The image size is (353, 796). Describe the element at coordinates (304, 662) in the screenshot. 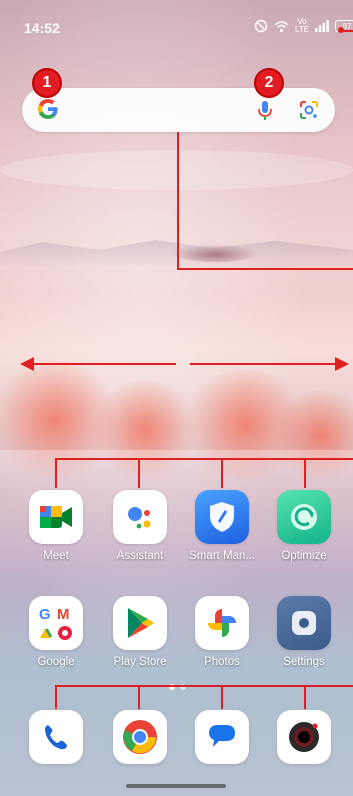

I see `app-label: Settings` at that location.